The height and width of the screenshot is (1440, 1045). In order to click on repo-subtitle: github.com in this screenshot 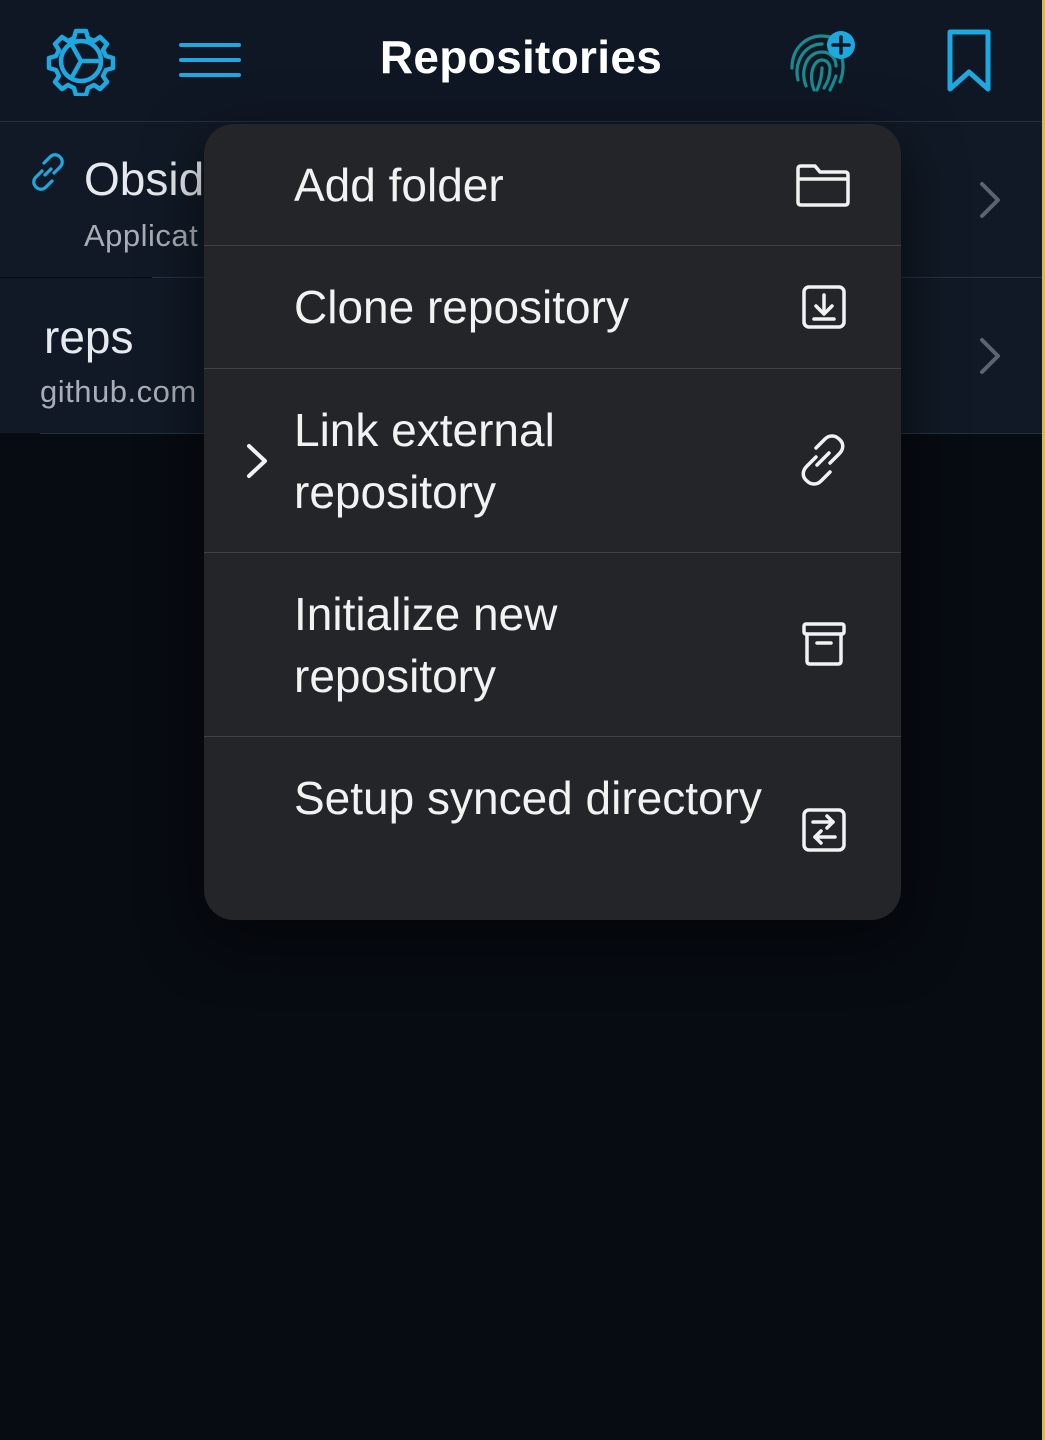, I will do `click(118, 391)`.